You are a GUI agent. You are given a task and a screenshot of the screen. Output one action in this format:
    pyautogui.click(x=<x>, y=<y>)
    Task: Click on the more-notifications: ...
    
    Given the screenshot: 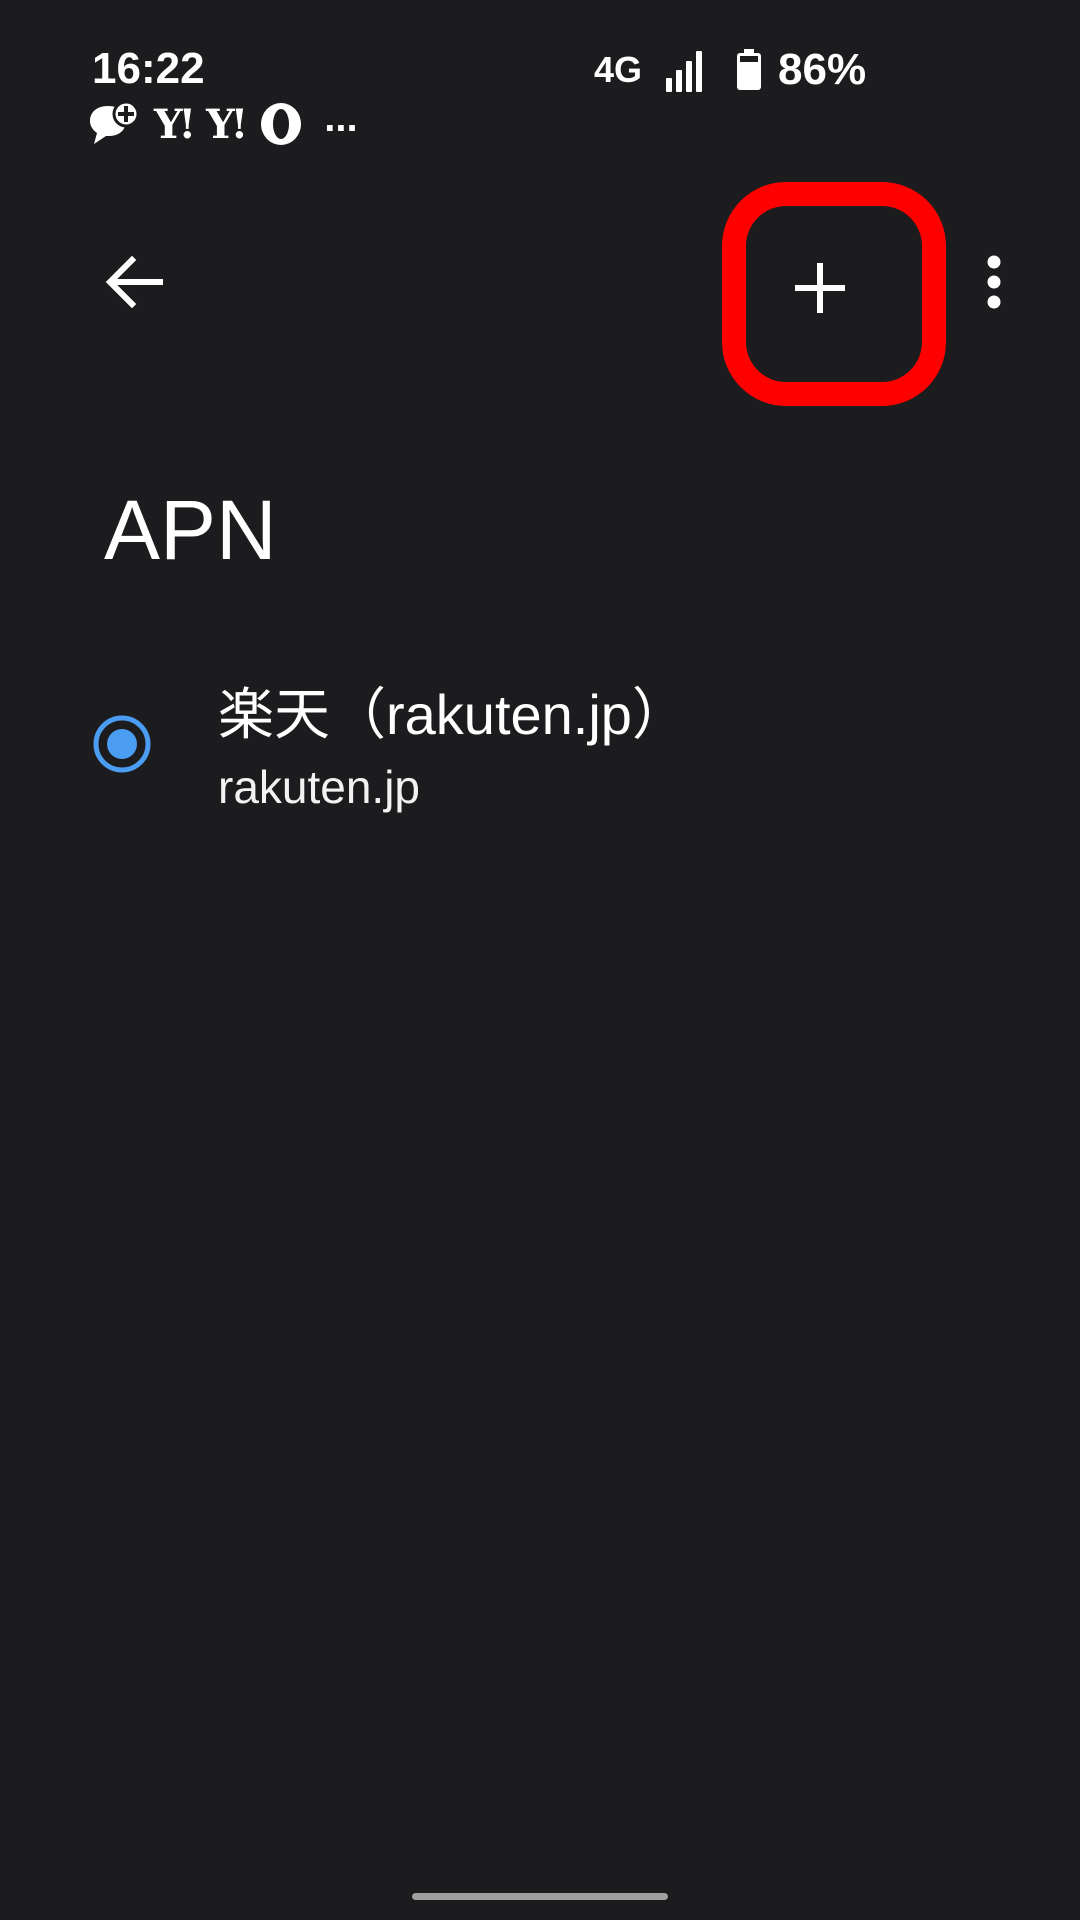 What is the action you would take?
    pyautogui.click(x=341, y=118)
    